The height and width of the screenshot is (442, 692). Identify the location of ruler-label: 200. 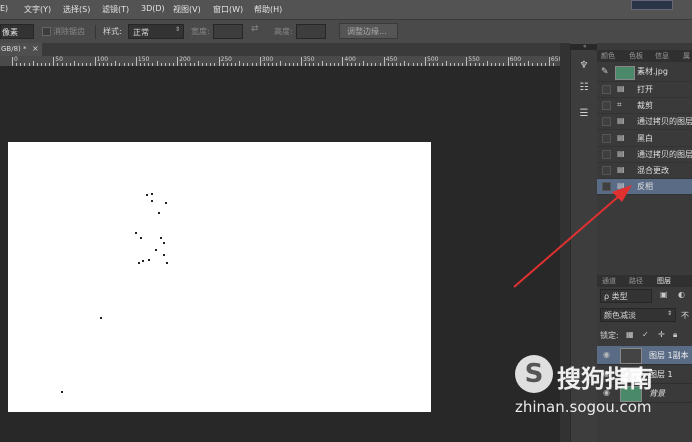
(185, 59).